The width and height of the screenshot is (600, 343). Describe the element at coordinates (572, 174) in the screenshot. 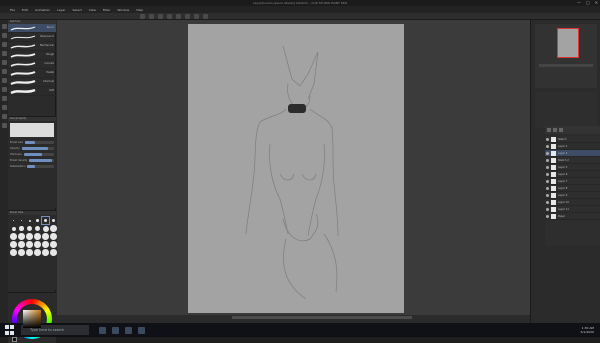

I see `layer-row: Layer 6` at that location.